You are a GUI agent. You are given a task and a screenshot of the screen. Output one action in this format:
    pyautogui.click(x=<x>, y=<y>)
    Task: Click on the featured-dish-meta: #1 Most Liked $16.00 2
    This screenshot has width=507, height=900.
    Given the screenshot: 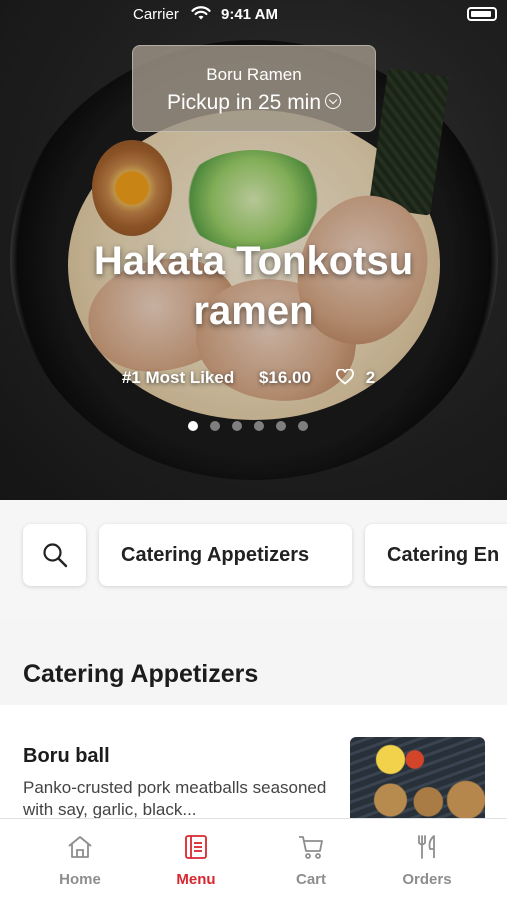 What is the action you would take?
    pyautogui.click(x=253, y=378)
    